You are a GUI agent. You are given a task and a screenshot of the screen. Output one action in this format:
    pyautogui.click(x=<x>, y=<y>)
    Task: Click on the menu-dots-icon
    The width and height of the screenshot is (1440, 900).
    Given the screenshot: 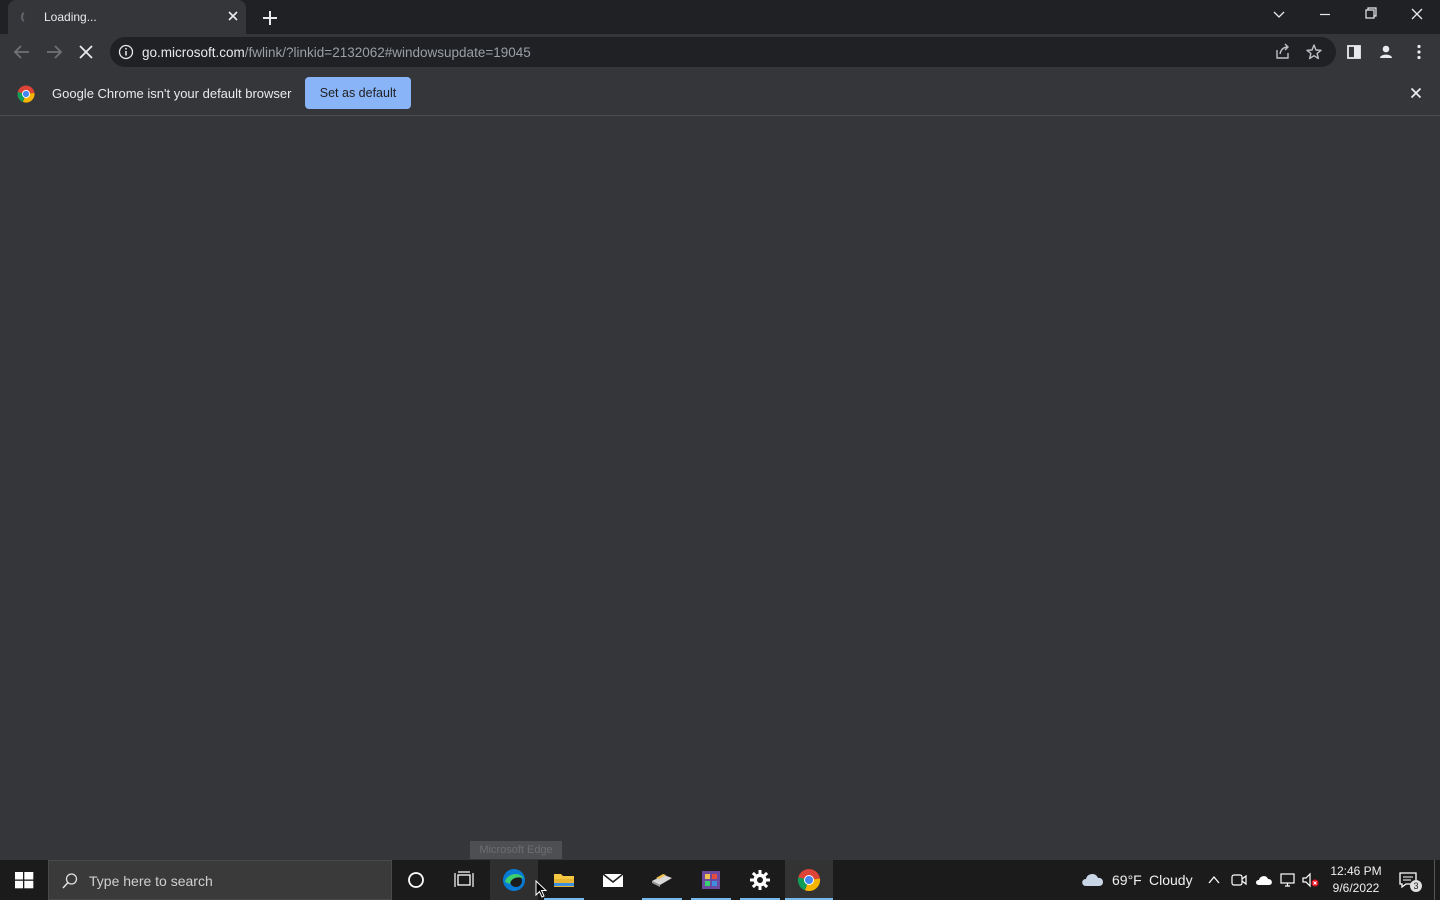 What is the action you would take?
    pyautogui.click(x=1419, y=52)
    